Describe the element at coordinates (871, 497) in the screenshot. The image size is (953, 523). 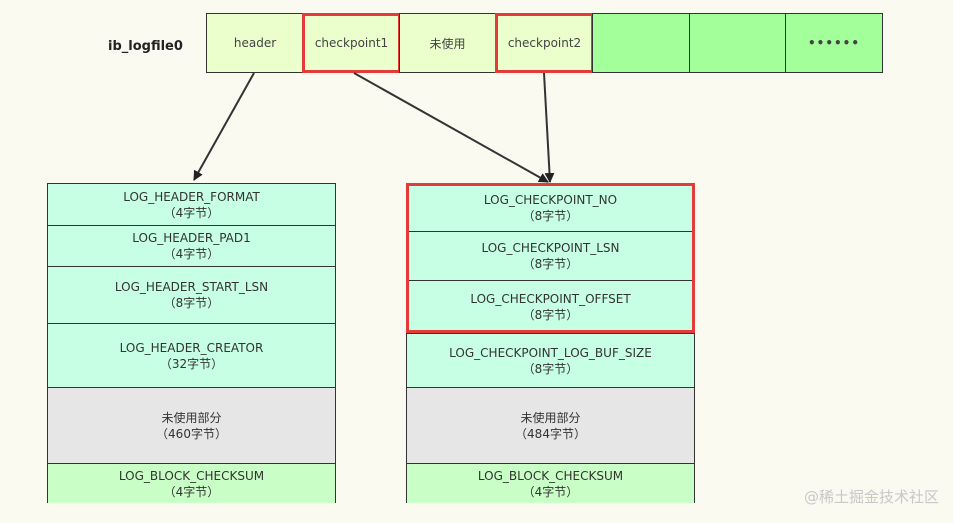
I see `watermark: @稀土掘金技术社区` at that location.